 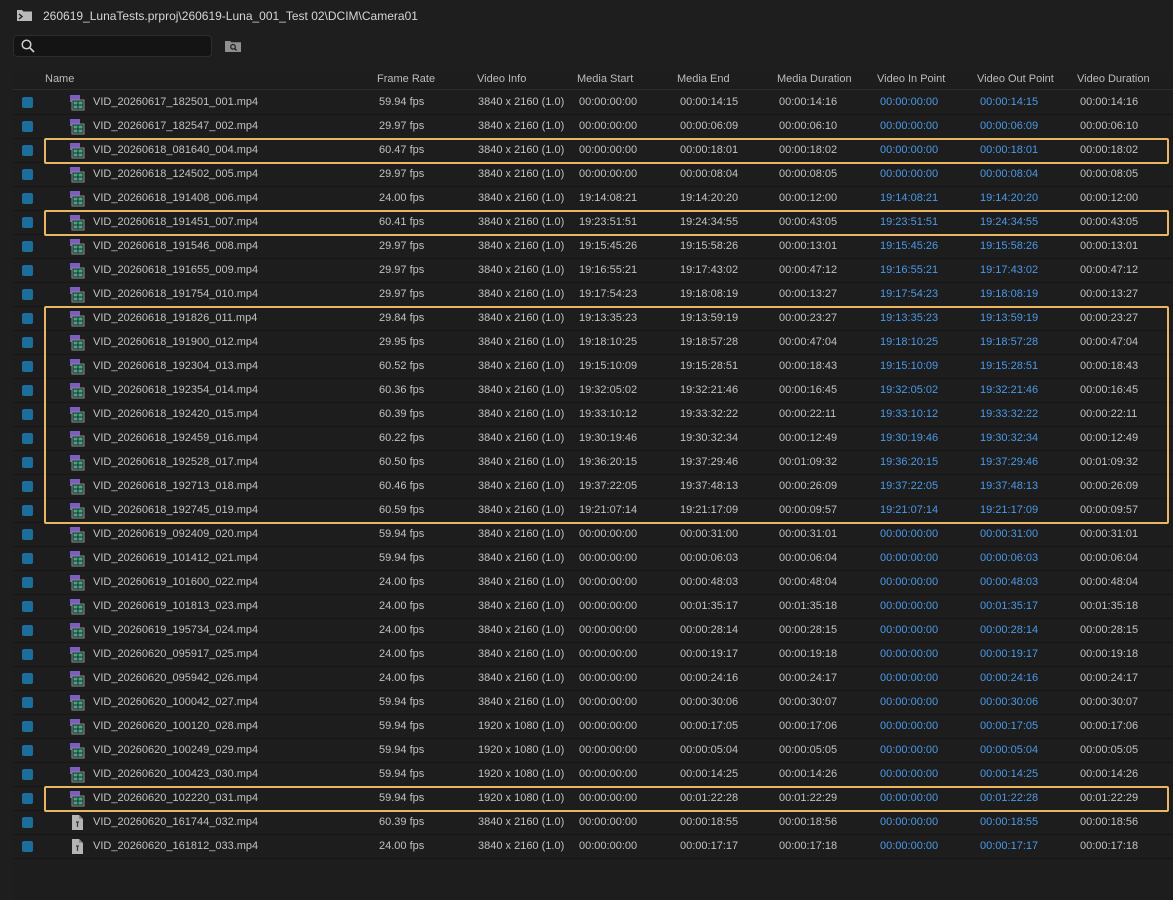 I want to click on video-out-point: 19:17:43:02, so click(x=1009, y=270).